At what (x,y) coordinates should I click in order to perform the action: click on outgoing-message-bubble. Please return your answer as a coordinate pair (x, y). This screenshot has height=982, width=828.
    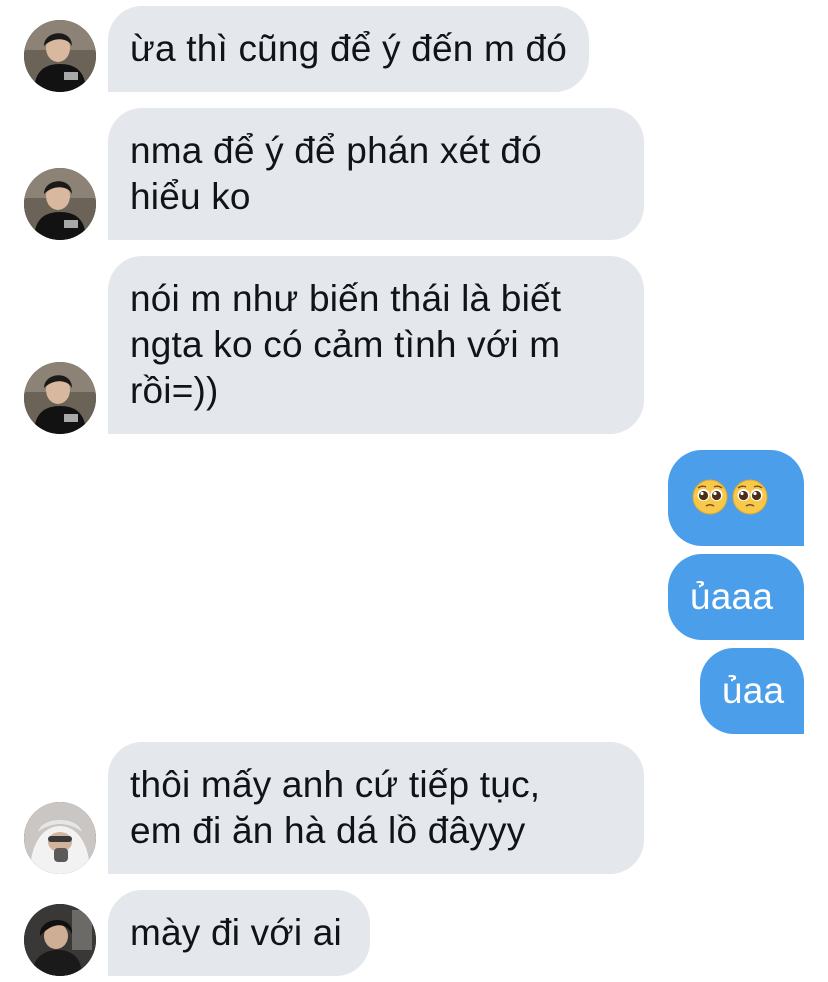
    Looking at the image, I should click on (736, 498).